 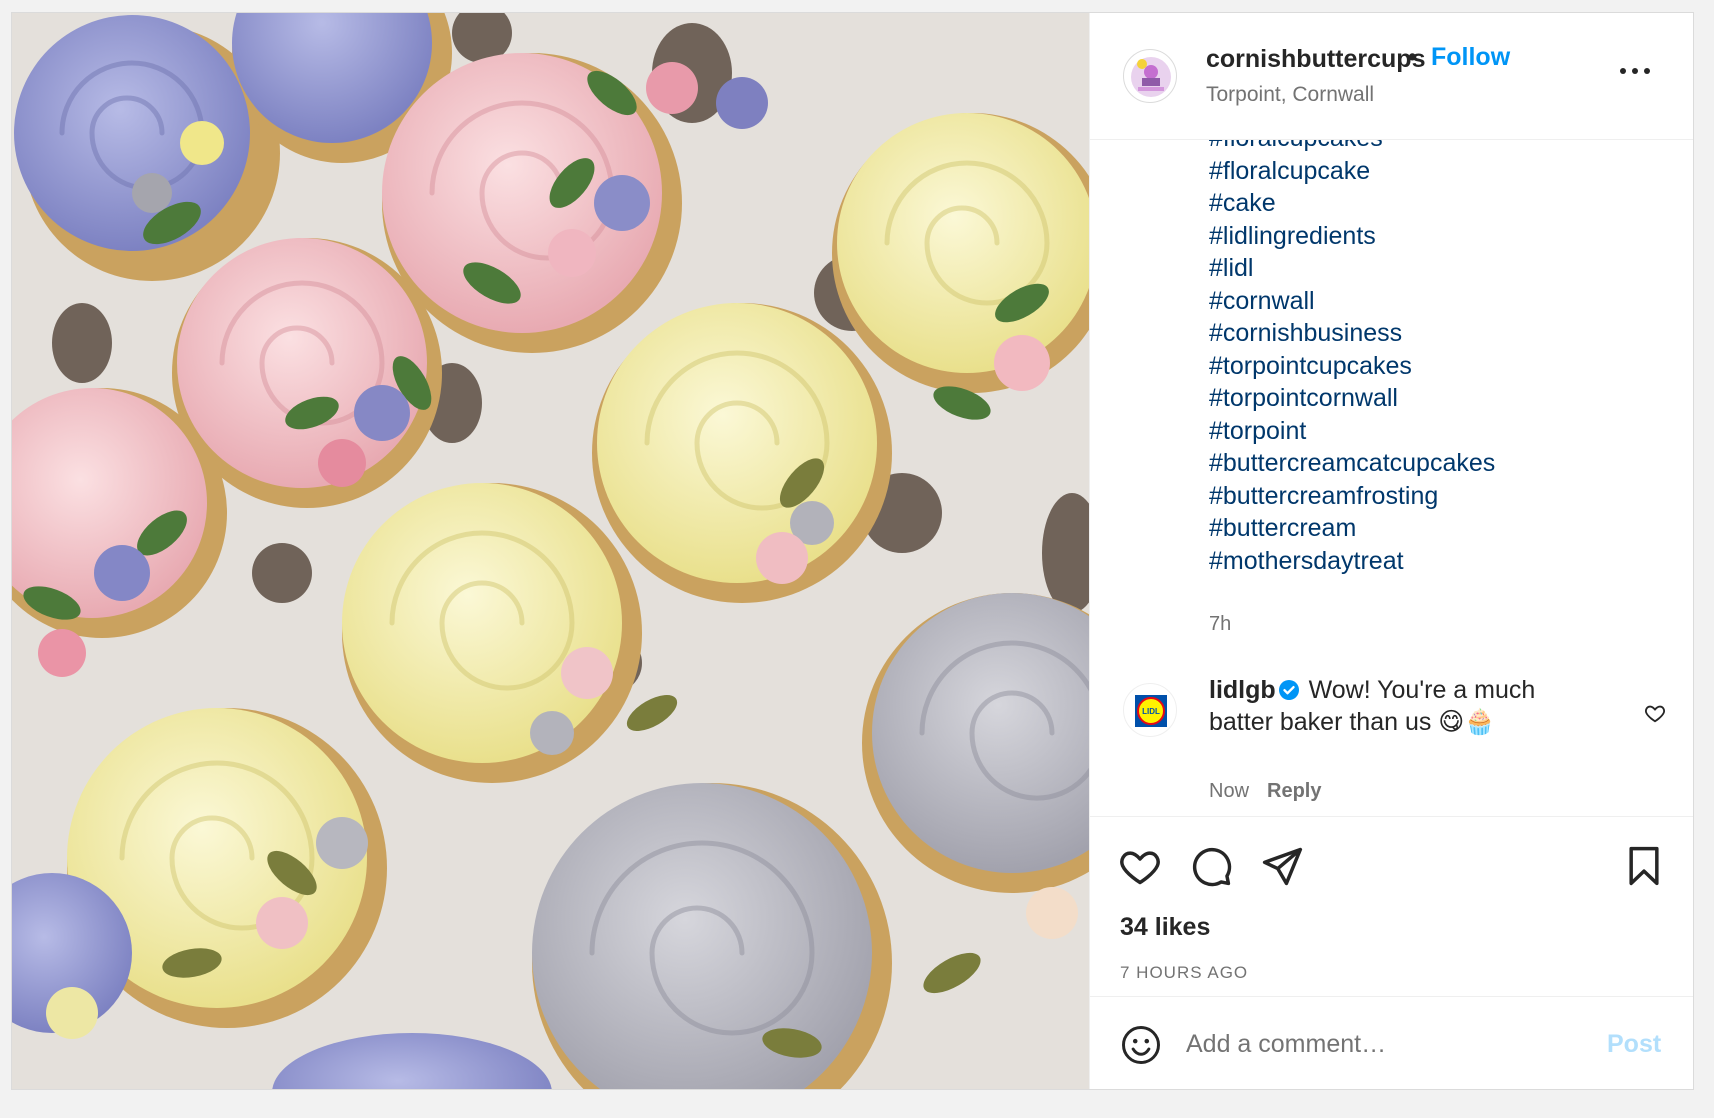 I want to click on hashtag-link: #floralcupcake, so click(x=1352, y=171).